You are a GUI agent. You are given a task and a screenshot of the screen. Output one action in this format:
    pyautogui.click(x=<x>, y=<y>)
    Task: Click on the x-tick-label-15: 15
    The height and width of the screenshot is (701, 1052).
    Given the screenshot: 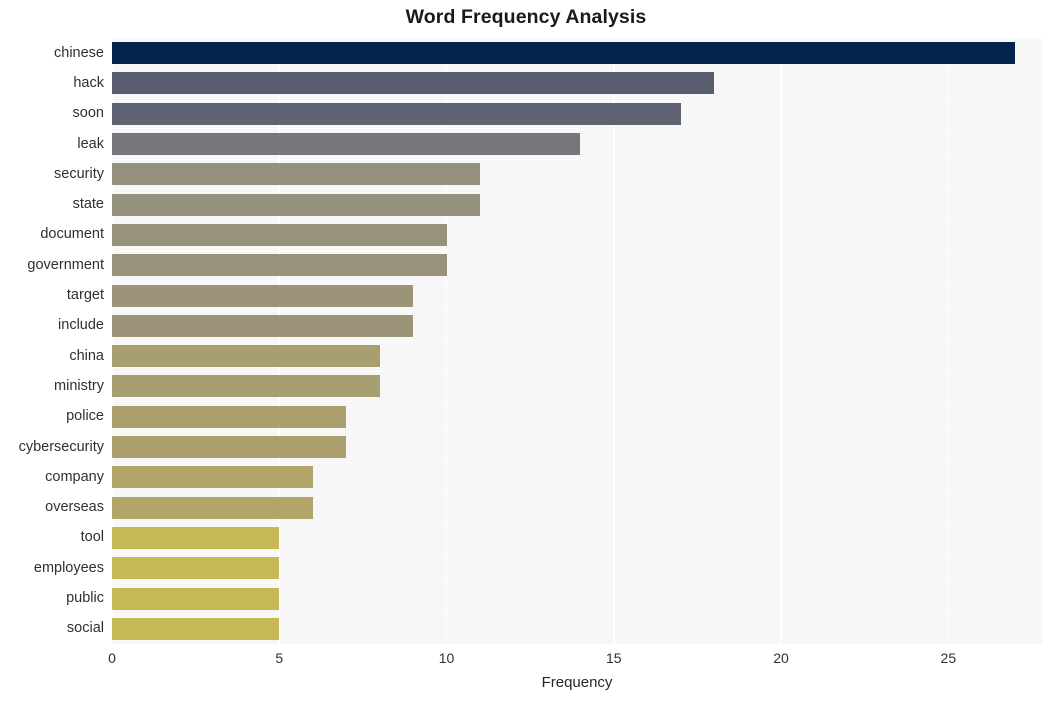 What is the action you would take?
    pyautogui.click(x=614, y=658)
    